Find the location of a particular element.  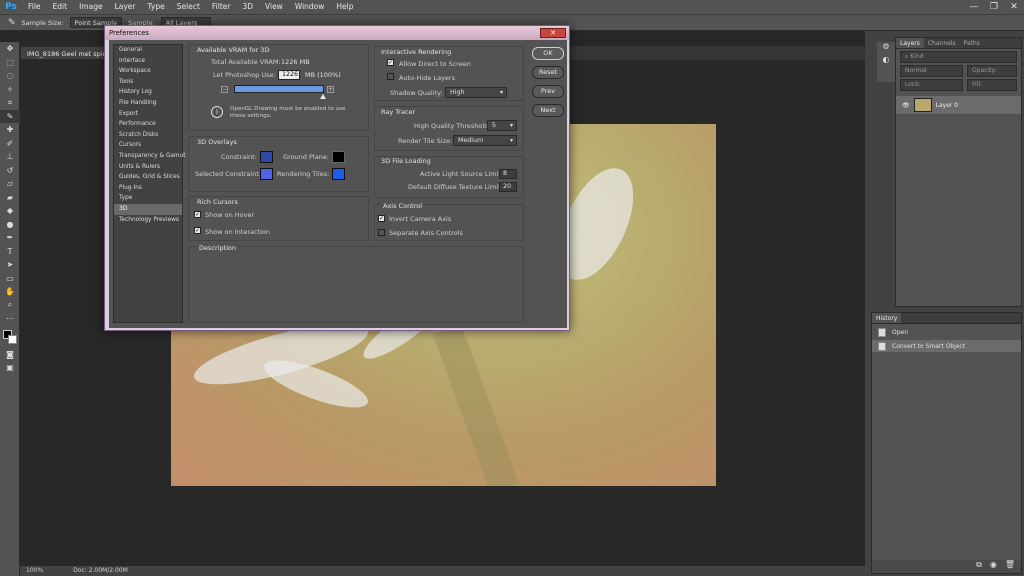

slider-plus: + is located at coordinates (330, 89).